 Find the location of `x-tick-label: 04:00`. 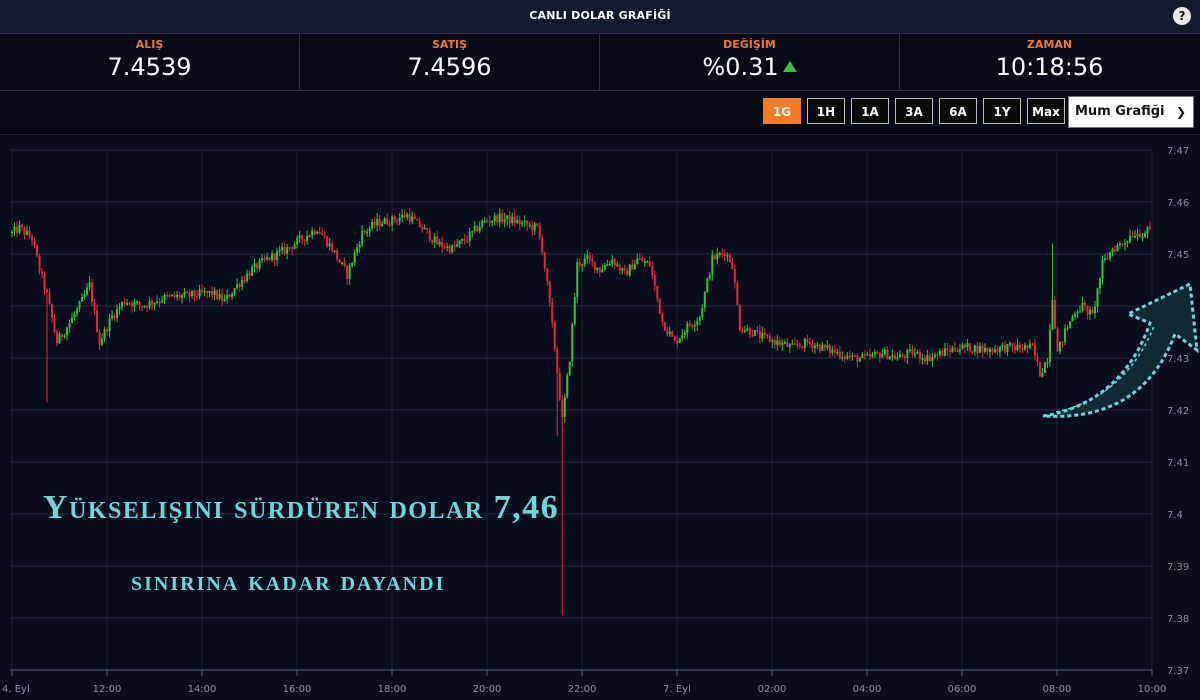

x-tick-label: 04:00 is located at coordinates (867, 689).